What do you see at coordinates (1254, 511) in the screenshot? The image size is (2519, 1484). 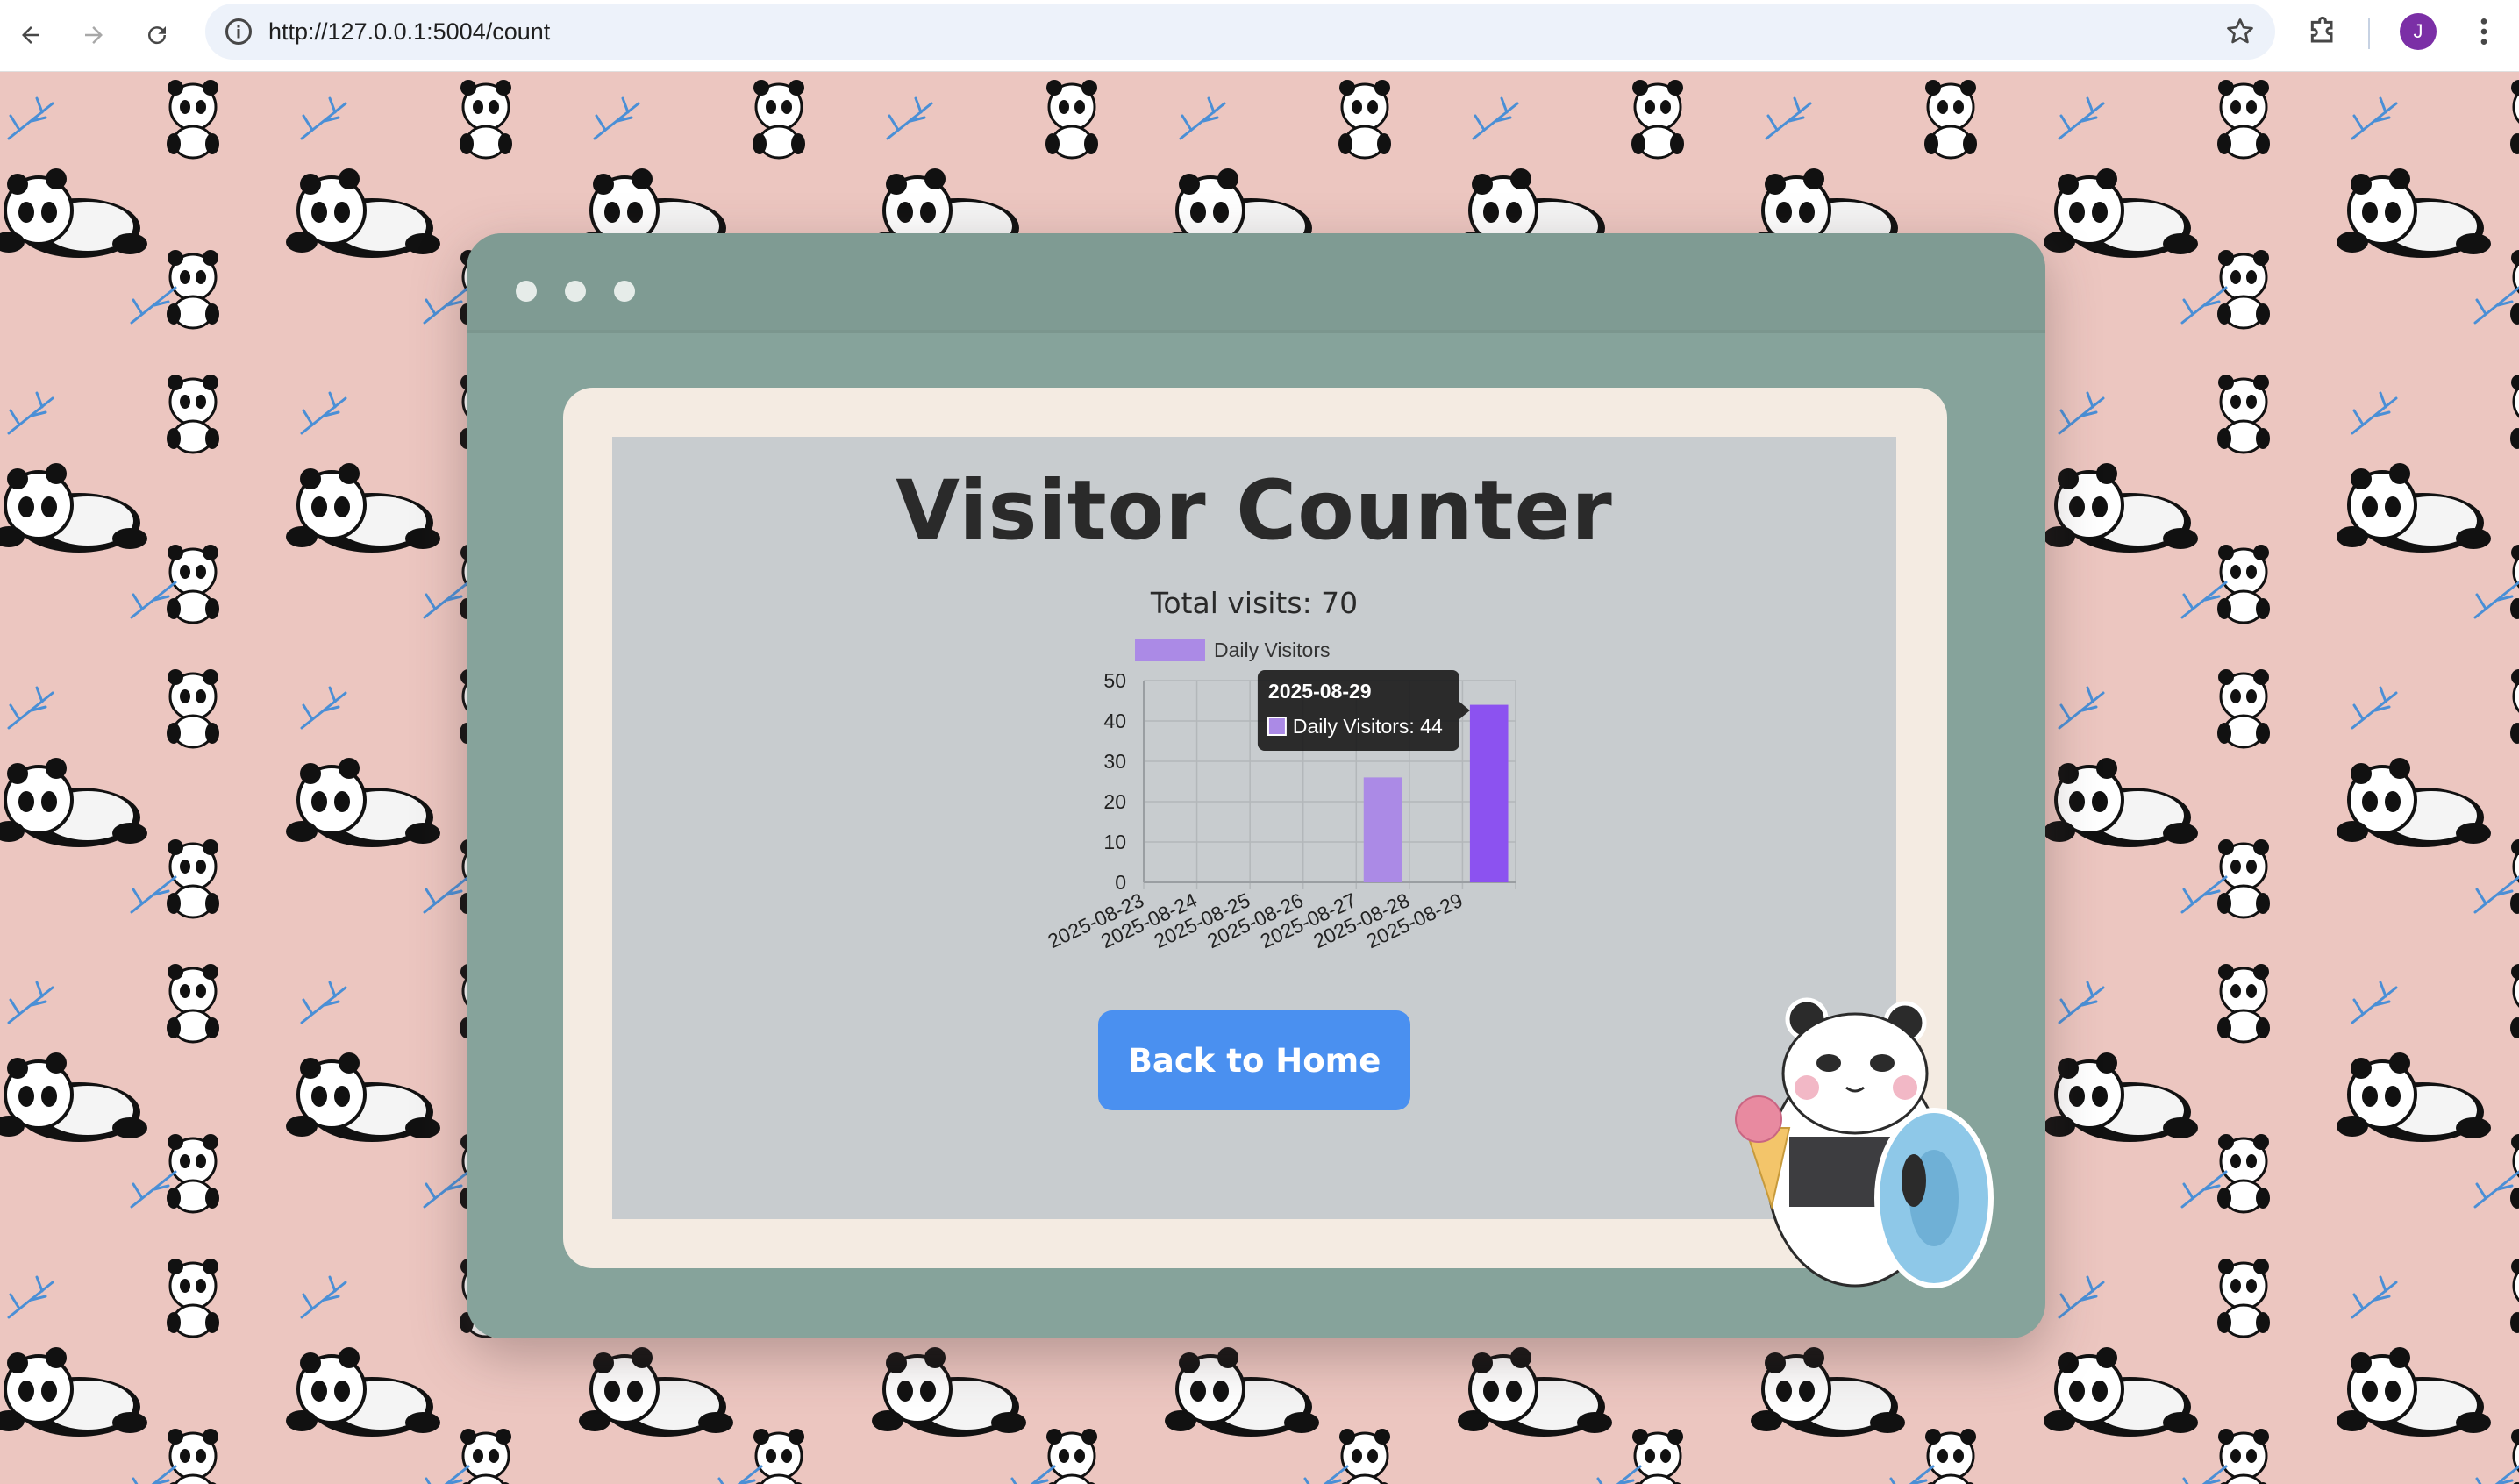 I see `page-title: Visitor Counter` at bounding box center [1254, 511].